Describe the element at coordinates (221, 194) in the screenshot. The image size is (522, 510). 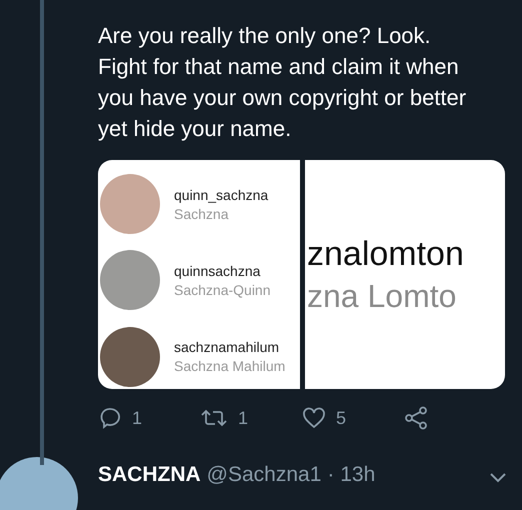
I see `username: quinn_sachzna` at that location.